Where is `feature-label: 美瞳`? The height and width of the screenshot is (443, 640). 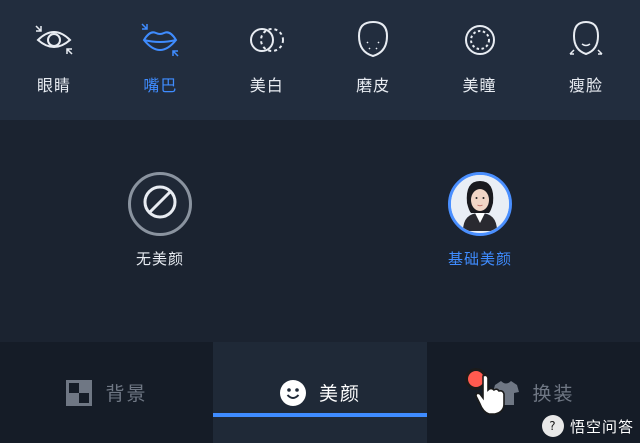
feature-label: 美瞳 is located at coordinates (479, 85).